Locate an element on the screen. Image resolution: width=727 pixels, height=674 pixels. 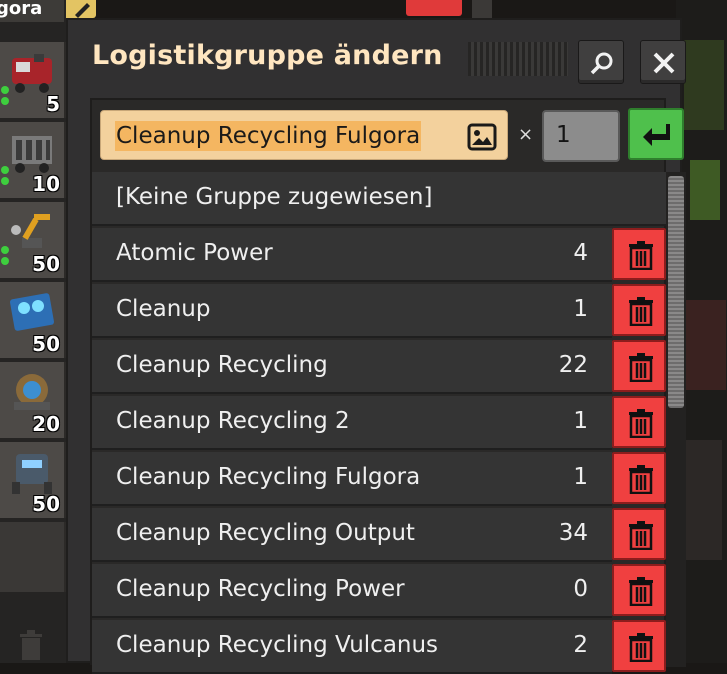
multiplier-value: 1 is located at coordinates (563, 135).